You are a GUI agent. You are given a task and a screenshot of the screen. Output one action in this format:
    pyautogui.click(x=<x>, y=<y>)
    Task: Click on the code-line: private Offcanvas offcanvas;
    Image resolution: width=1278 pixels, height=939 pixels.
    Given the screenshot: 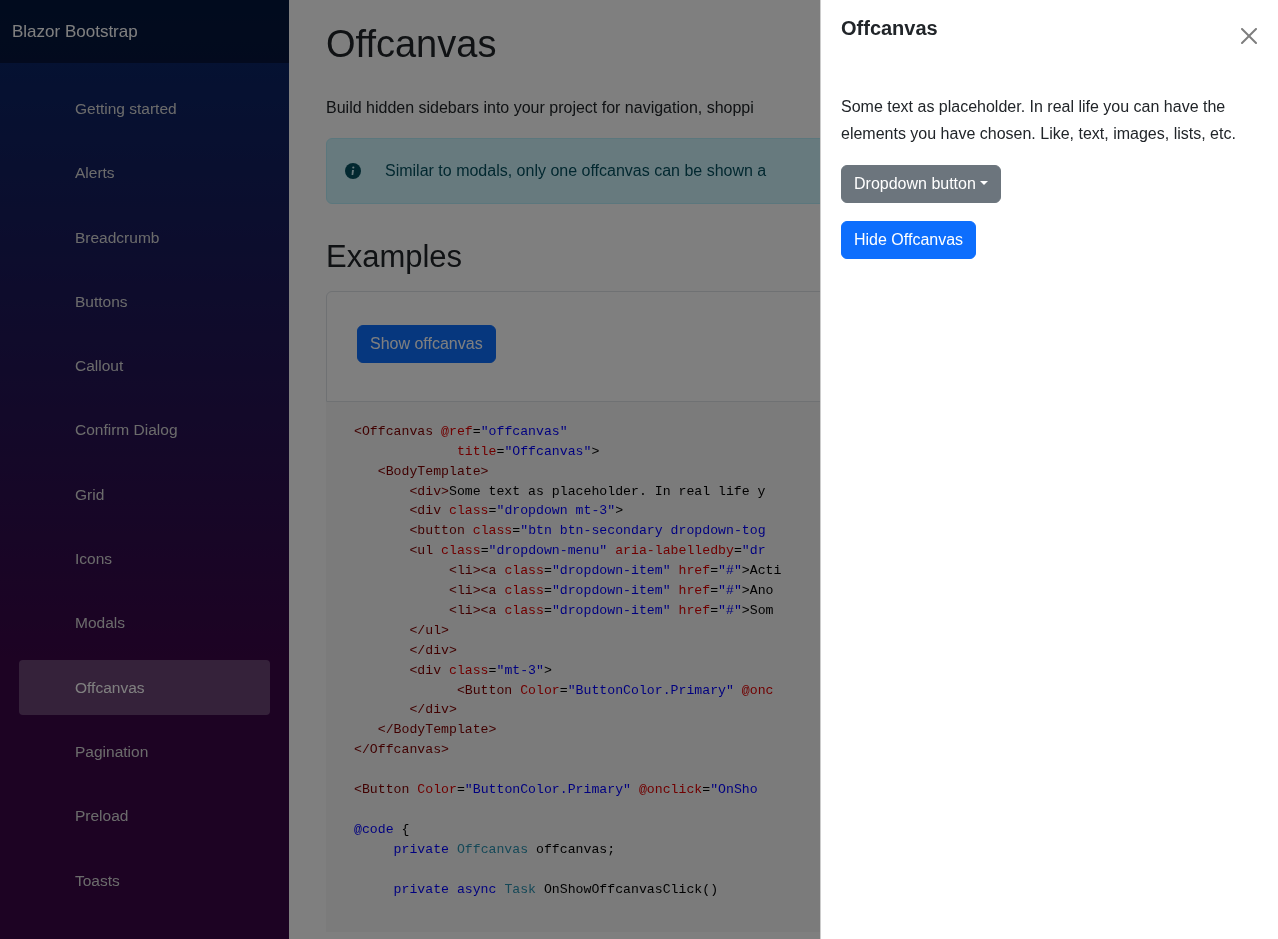 What is the action you would take?
    pyautogui.click(x=504, y=849)
    